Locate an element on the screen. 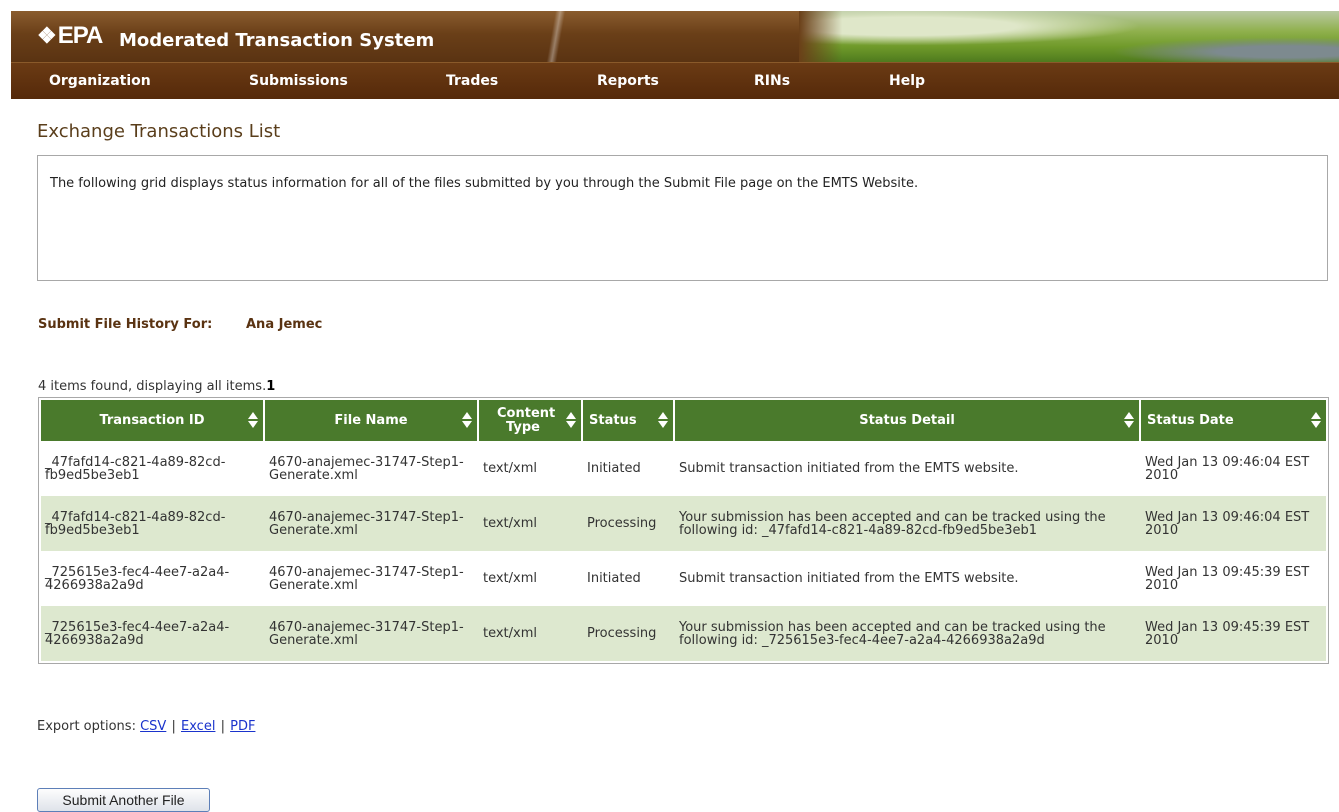  col-file-name: File Name is located at coordinates (372, 420).